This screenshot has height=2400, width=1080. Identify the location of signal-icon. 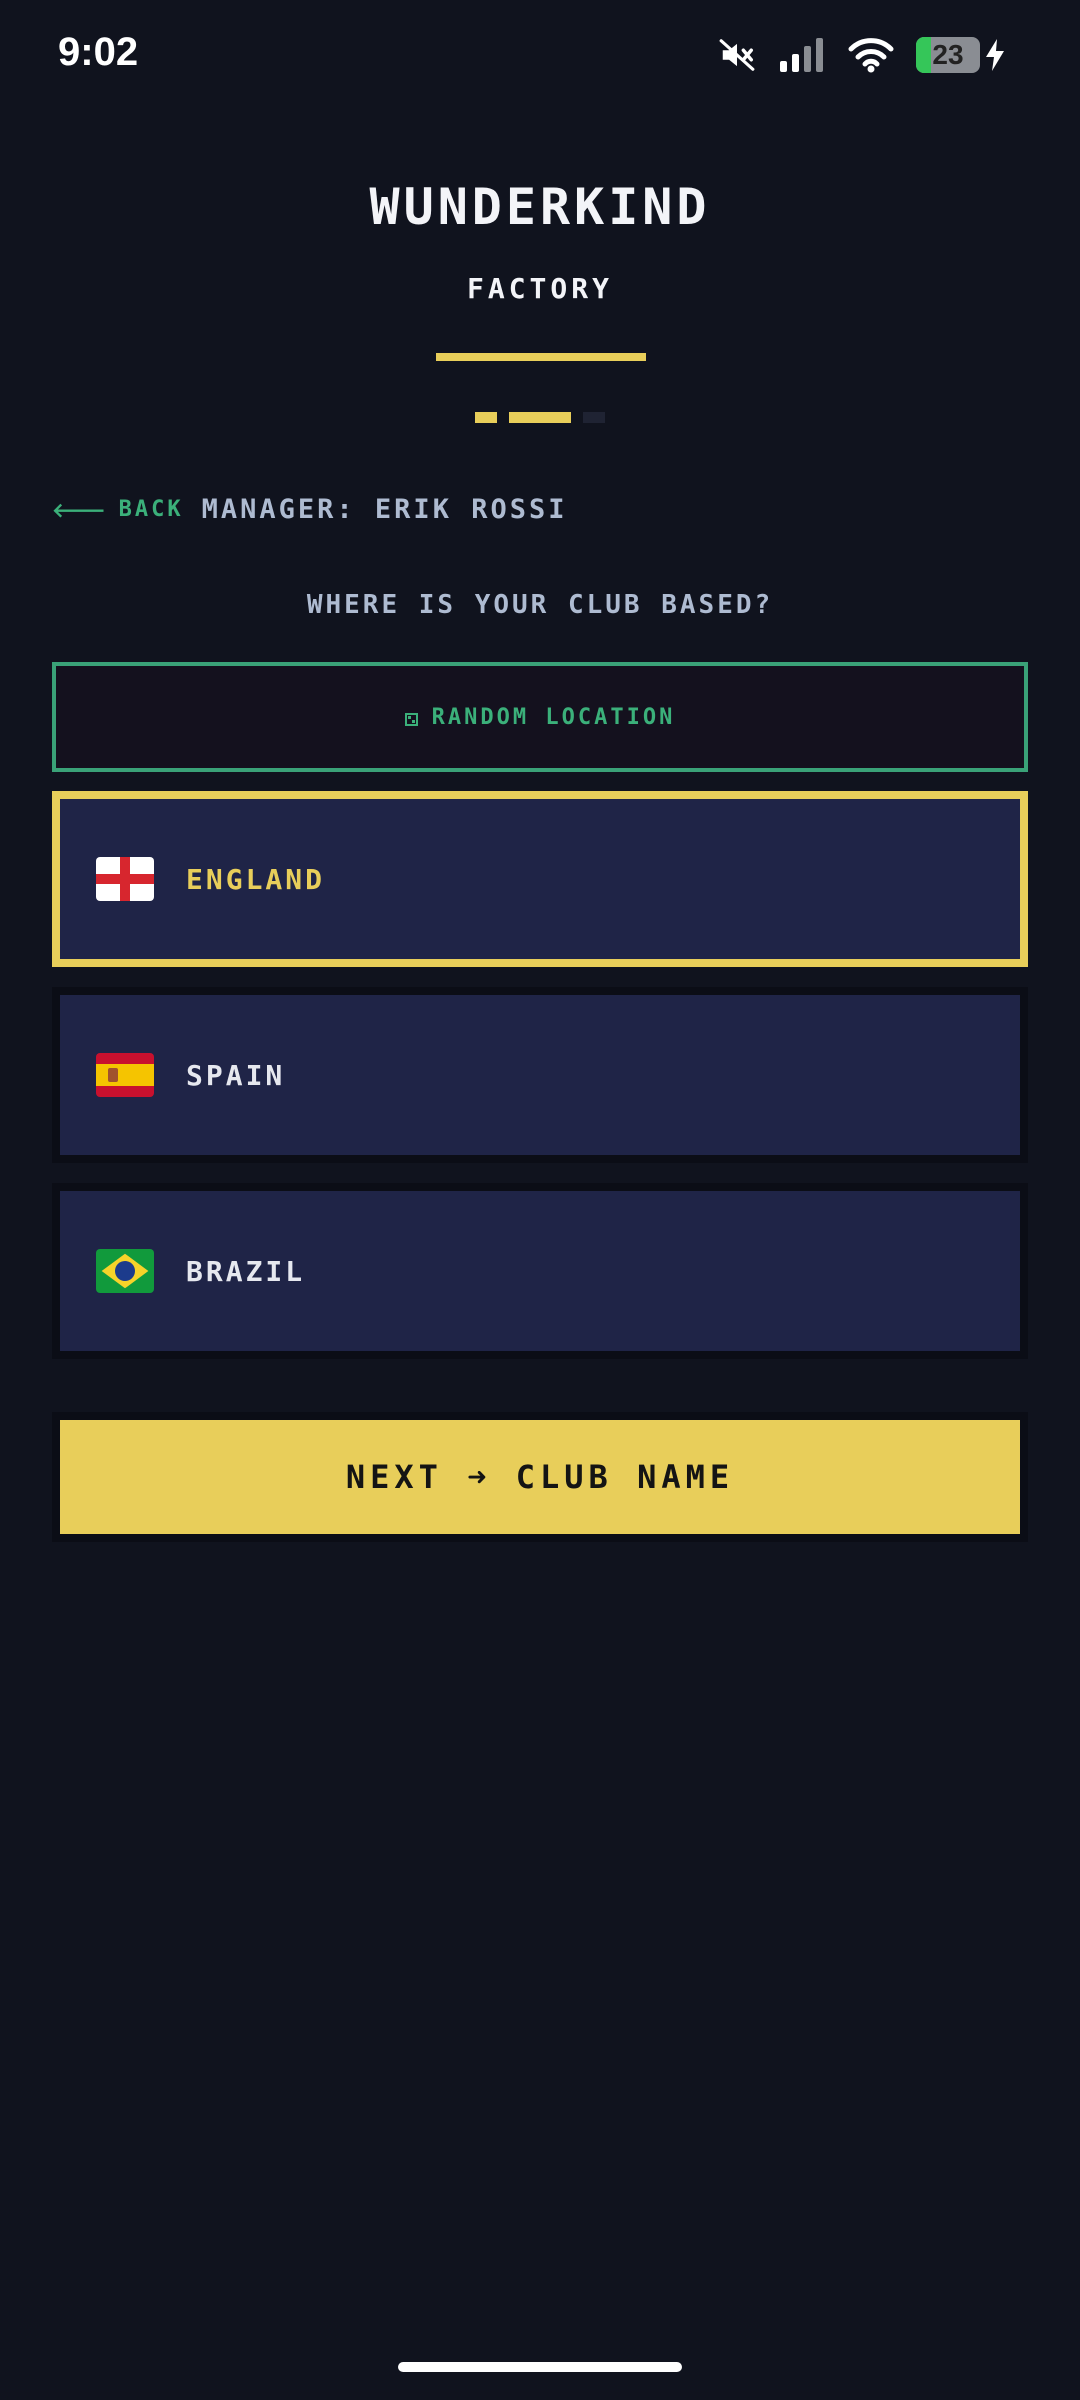
(801, 55).